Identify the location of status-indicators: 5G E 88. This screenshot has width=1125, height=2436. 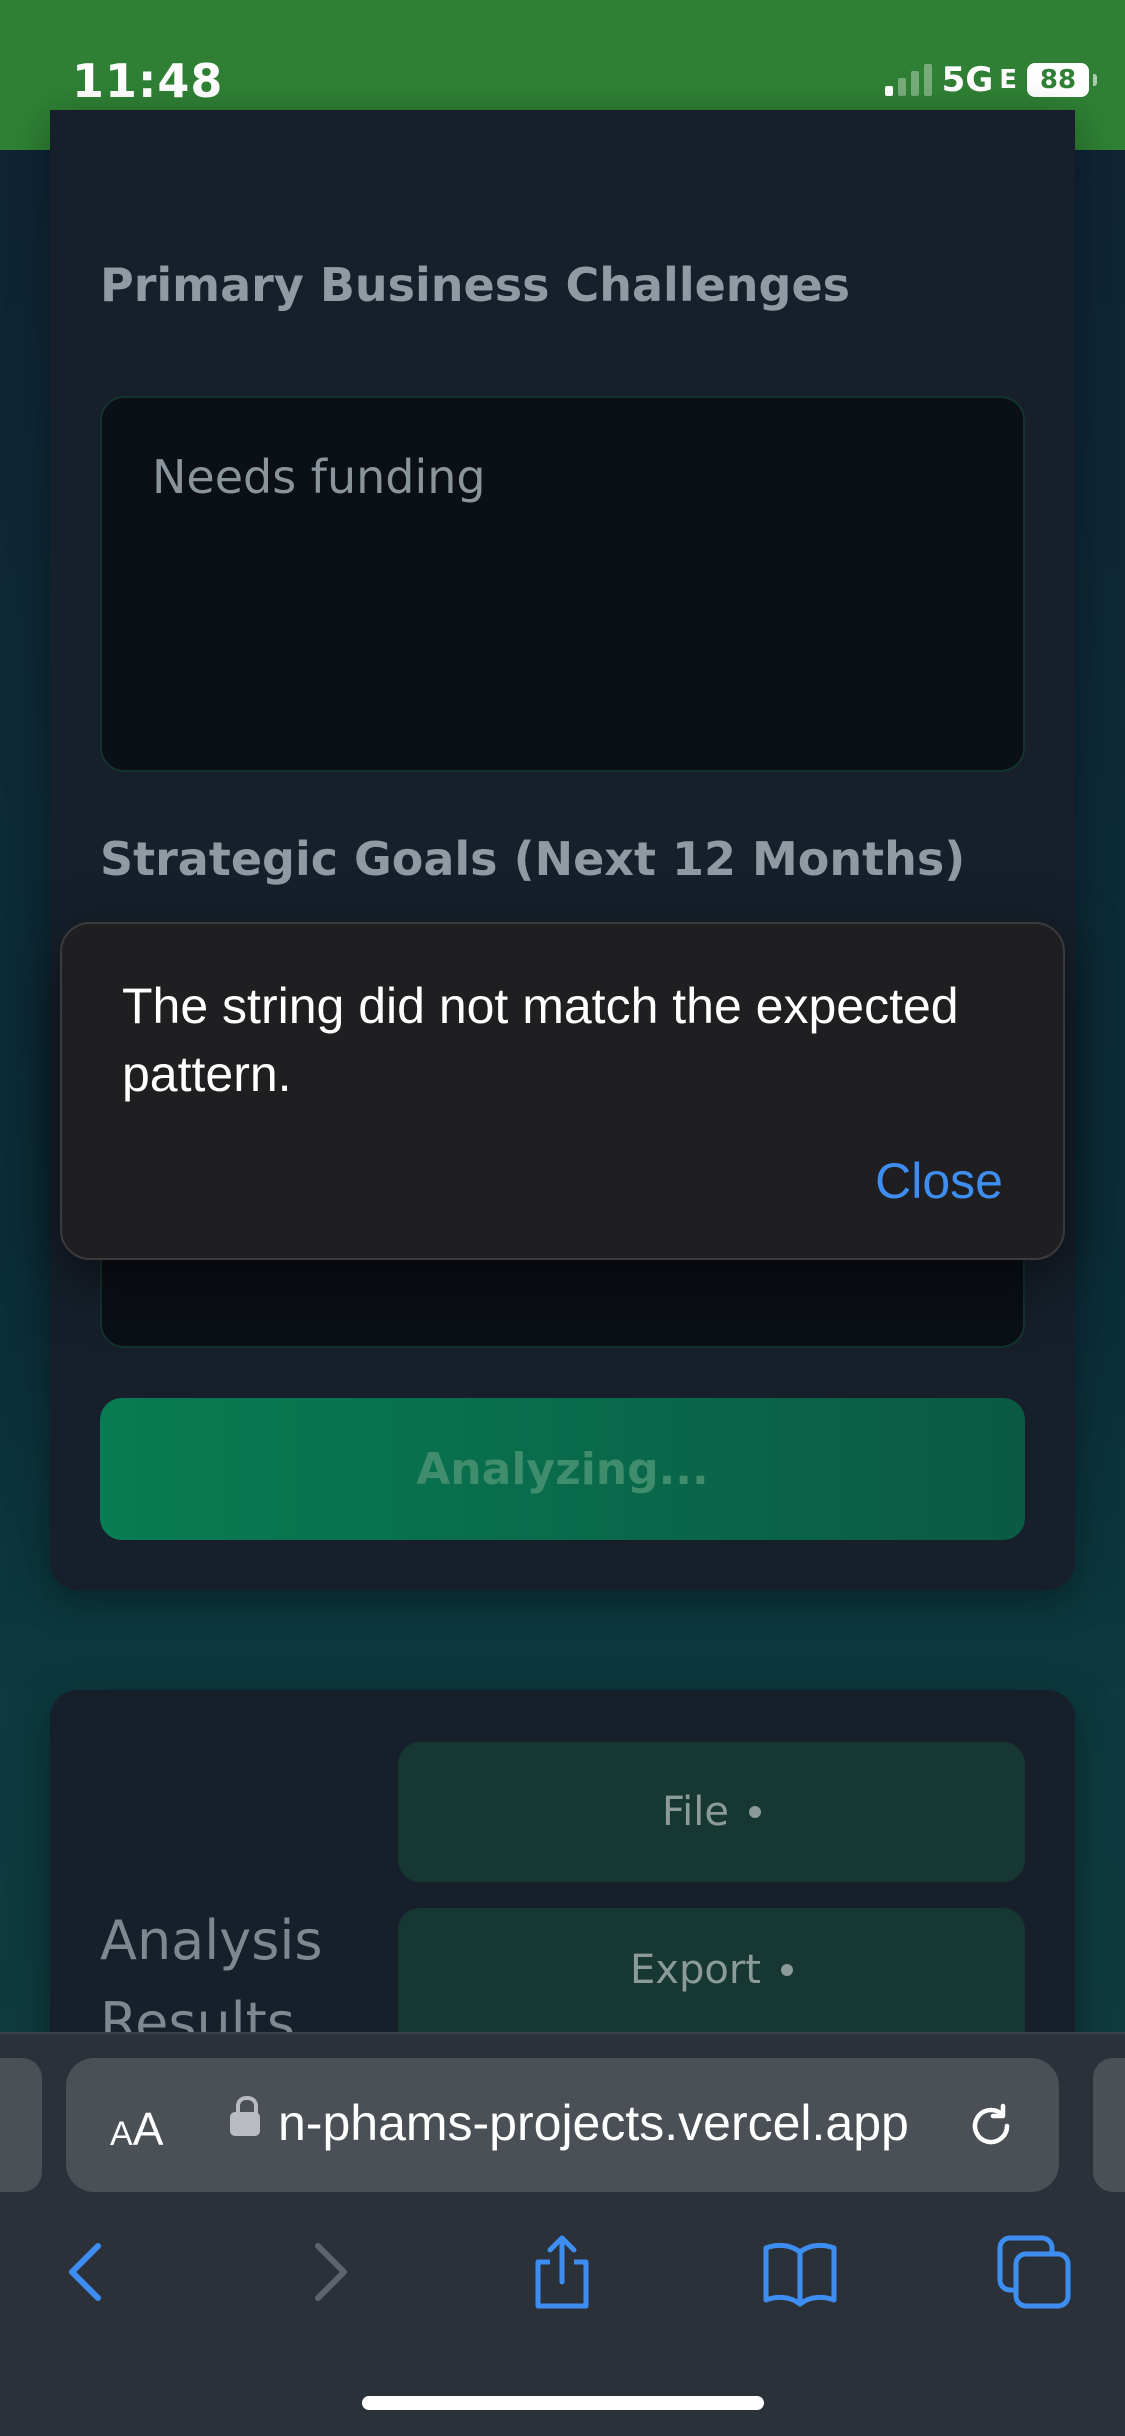
(990, 80).